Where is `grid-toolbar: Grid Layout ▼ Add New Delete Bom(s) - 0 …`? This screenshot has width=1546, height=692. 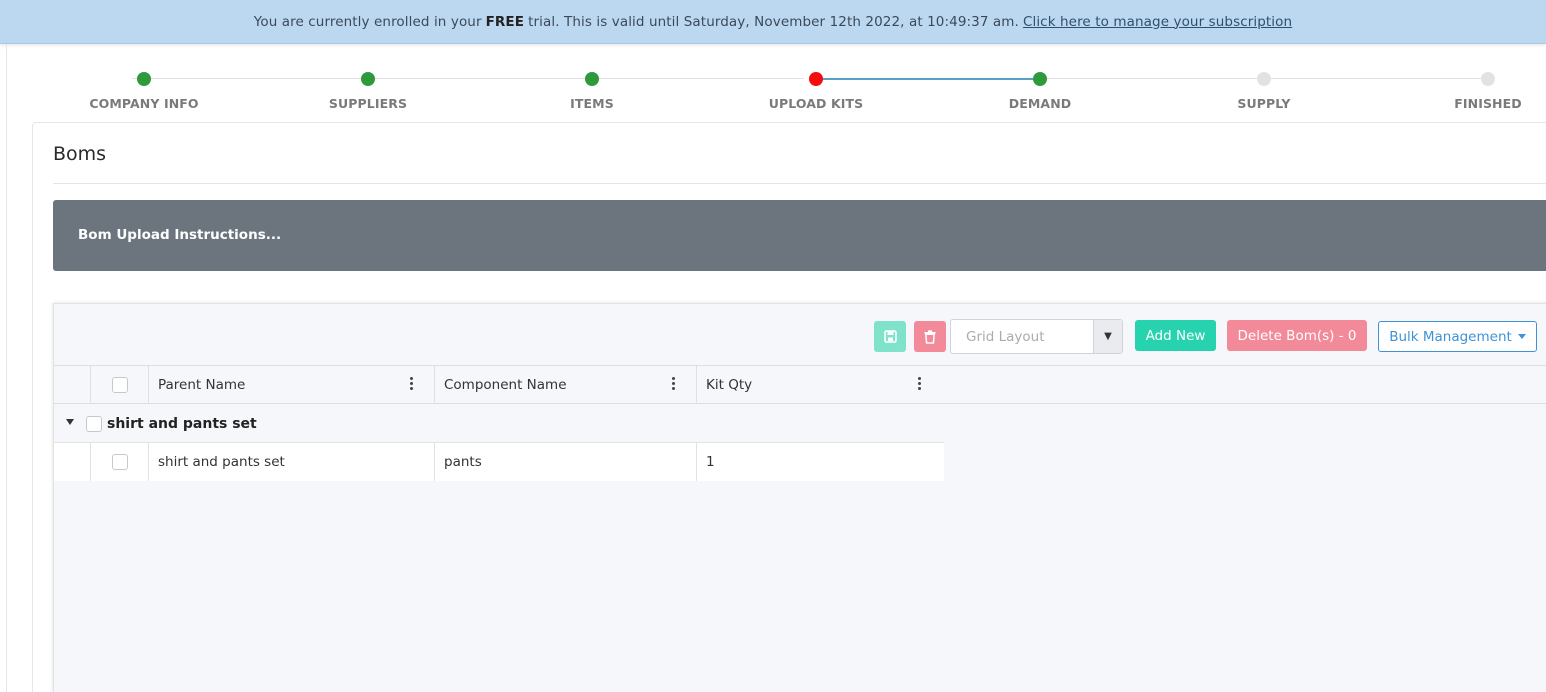
grid-toolbar: Grid Layout ▼ Add New Delete Bom(s) - 0 … is located at coordinates (800, 335).